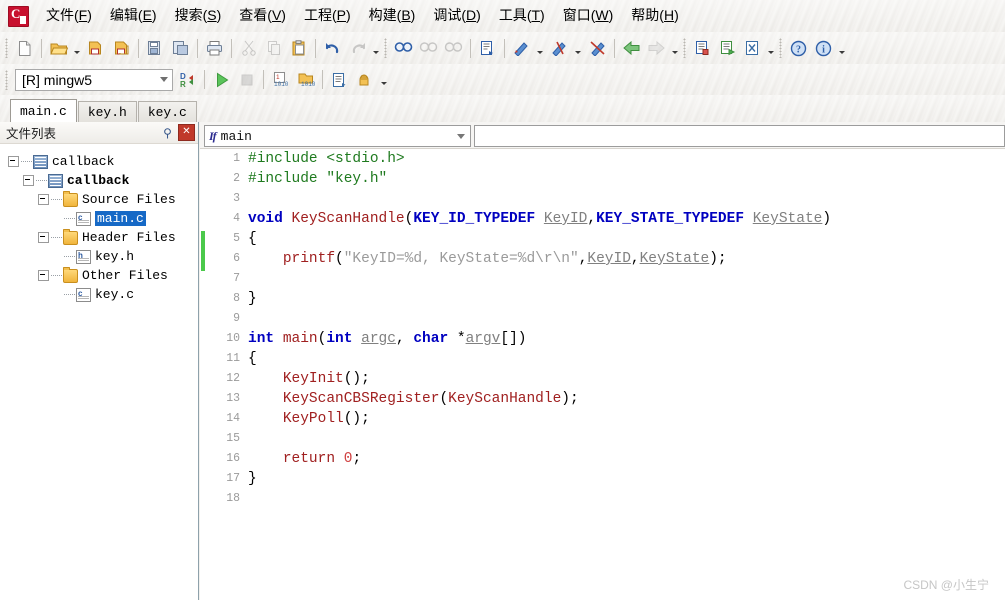  I want to click on goto-implementation-icon, so click(727, 48).